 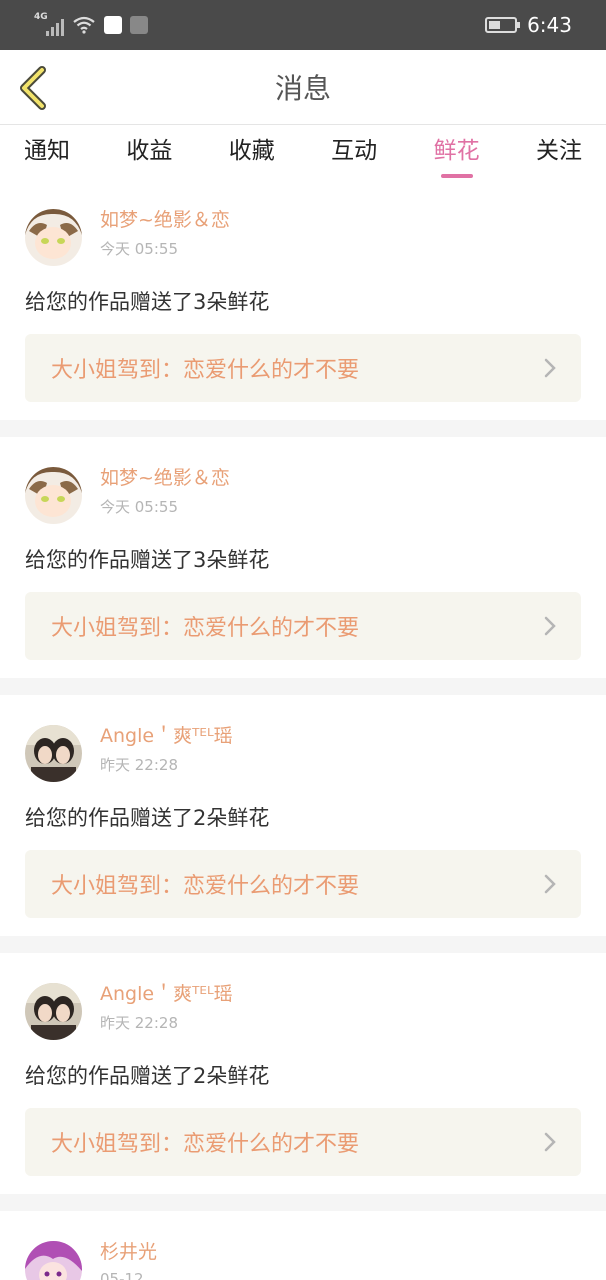 What do you see at coordinates (47, 153) in the screenshot?
I see `tab-notice: 通知` at bounding box center [47, 153].